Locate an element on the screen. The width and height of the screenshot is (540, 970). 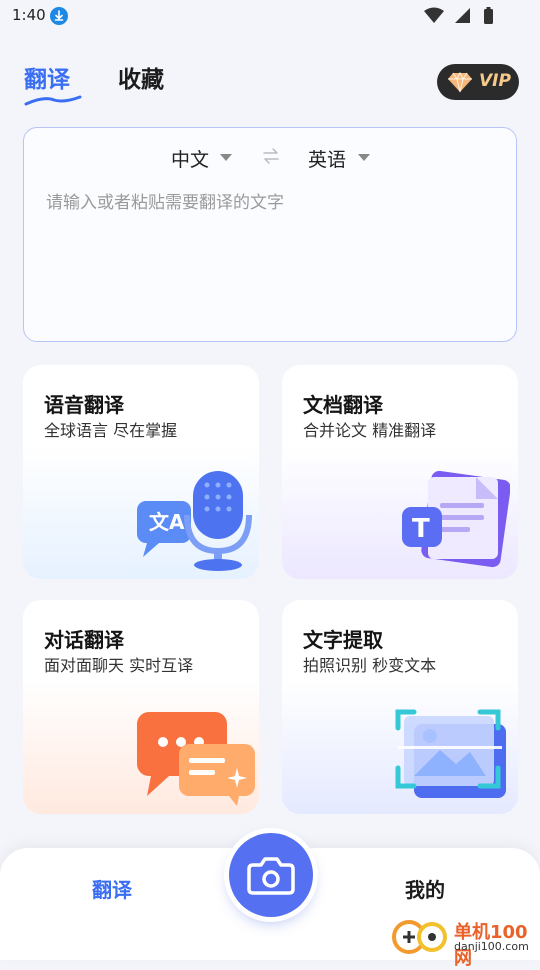
camera-button is located at coordinates (271, 875).